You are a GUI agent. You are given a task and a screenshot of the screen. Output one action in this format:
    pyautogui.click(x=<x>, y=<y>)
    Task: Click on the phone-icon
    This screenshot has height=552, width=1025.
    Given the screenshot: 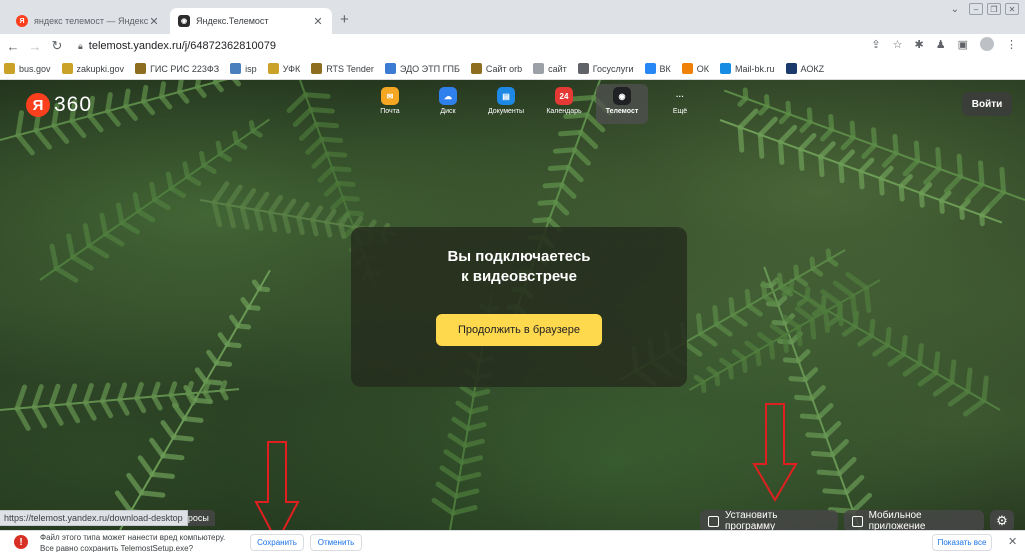 What is the action you would take?
    pyautogui.click(x=857, y=521)
    